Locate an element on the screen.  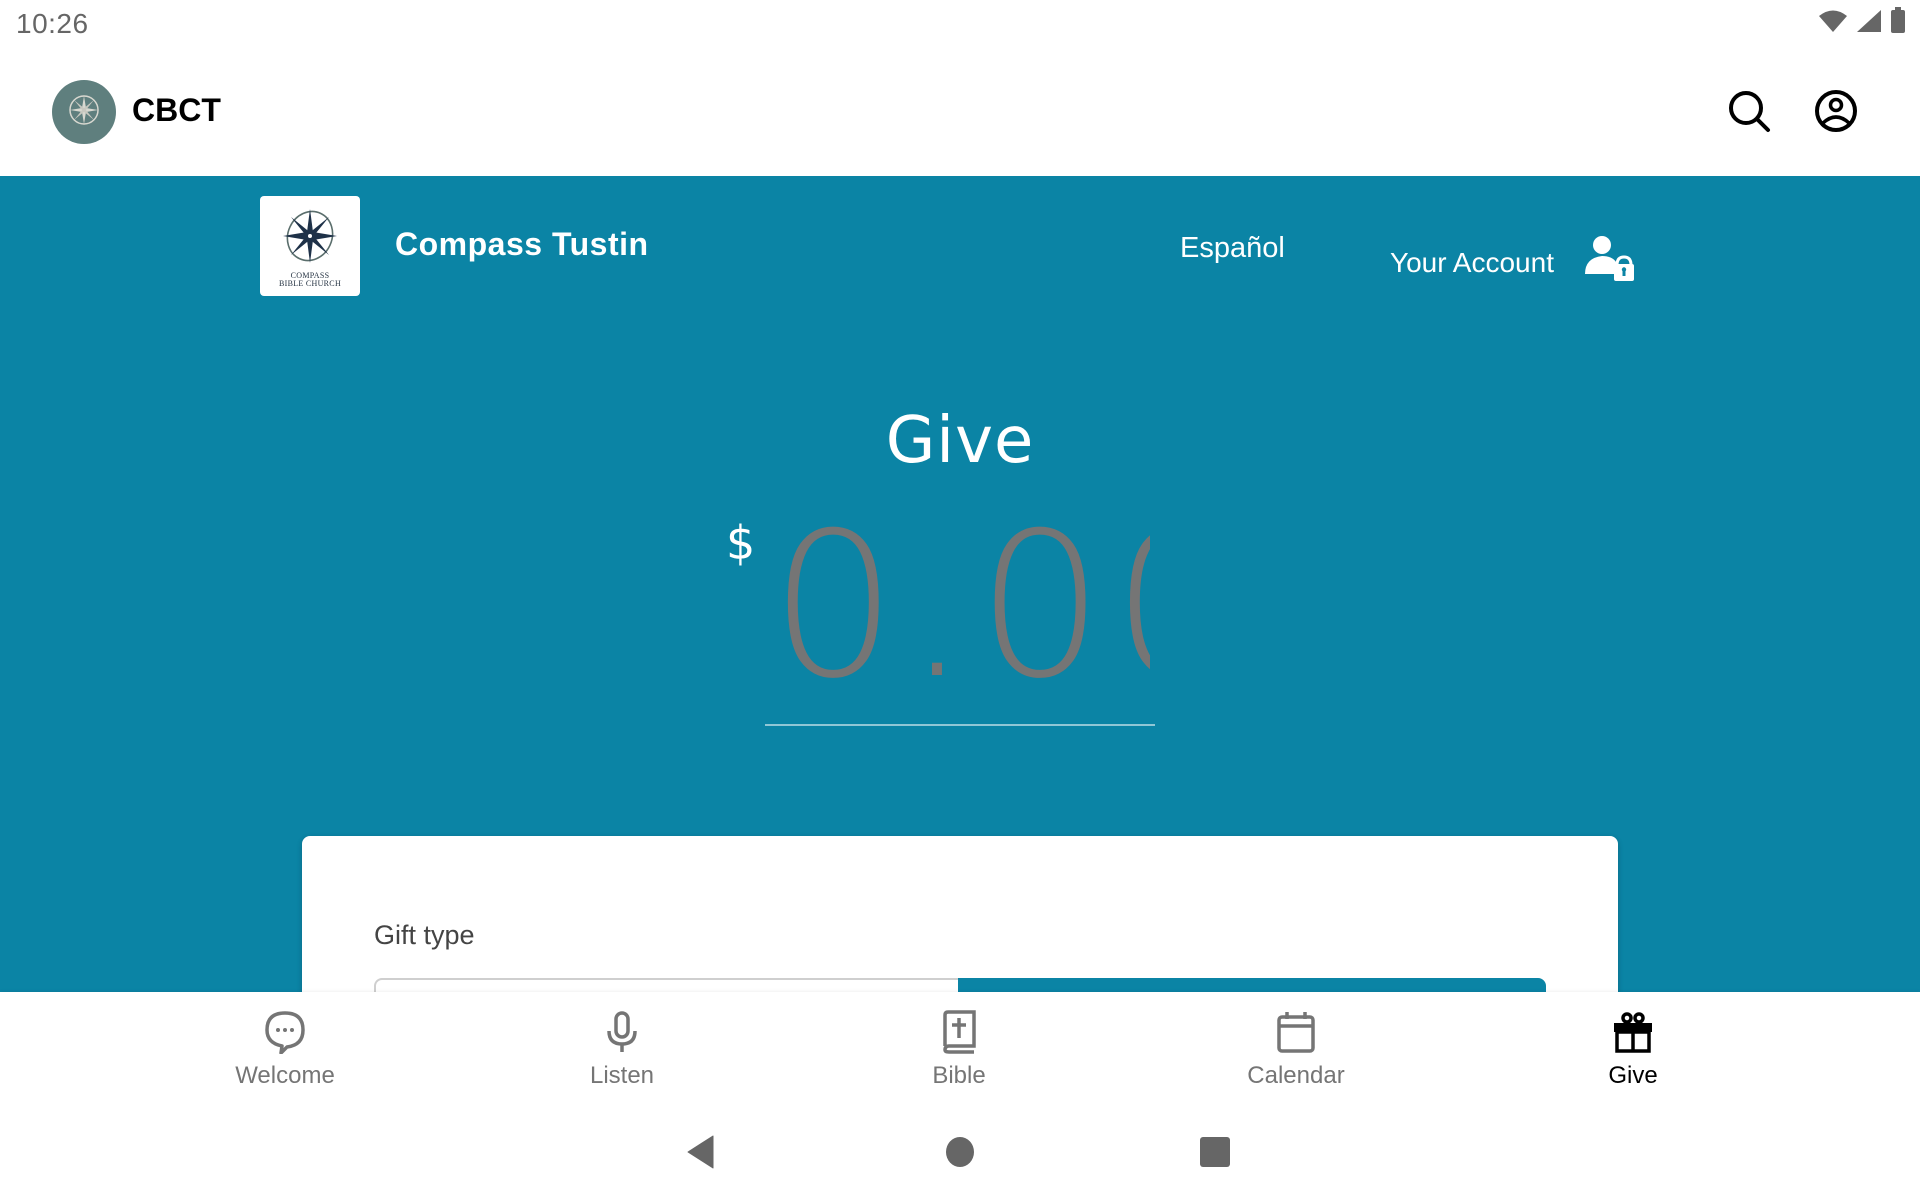
recents-button is located at coordinates (1215, 1154).